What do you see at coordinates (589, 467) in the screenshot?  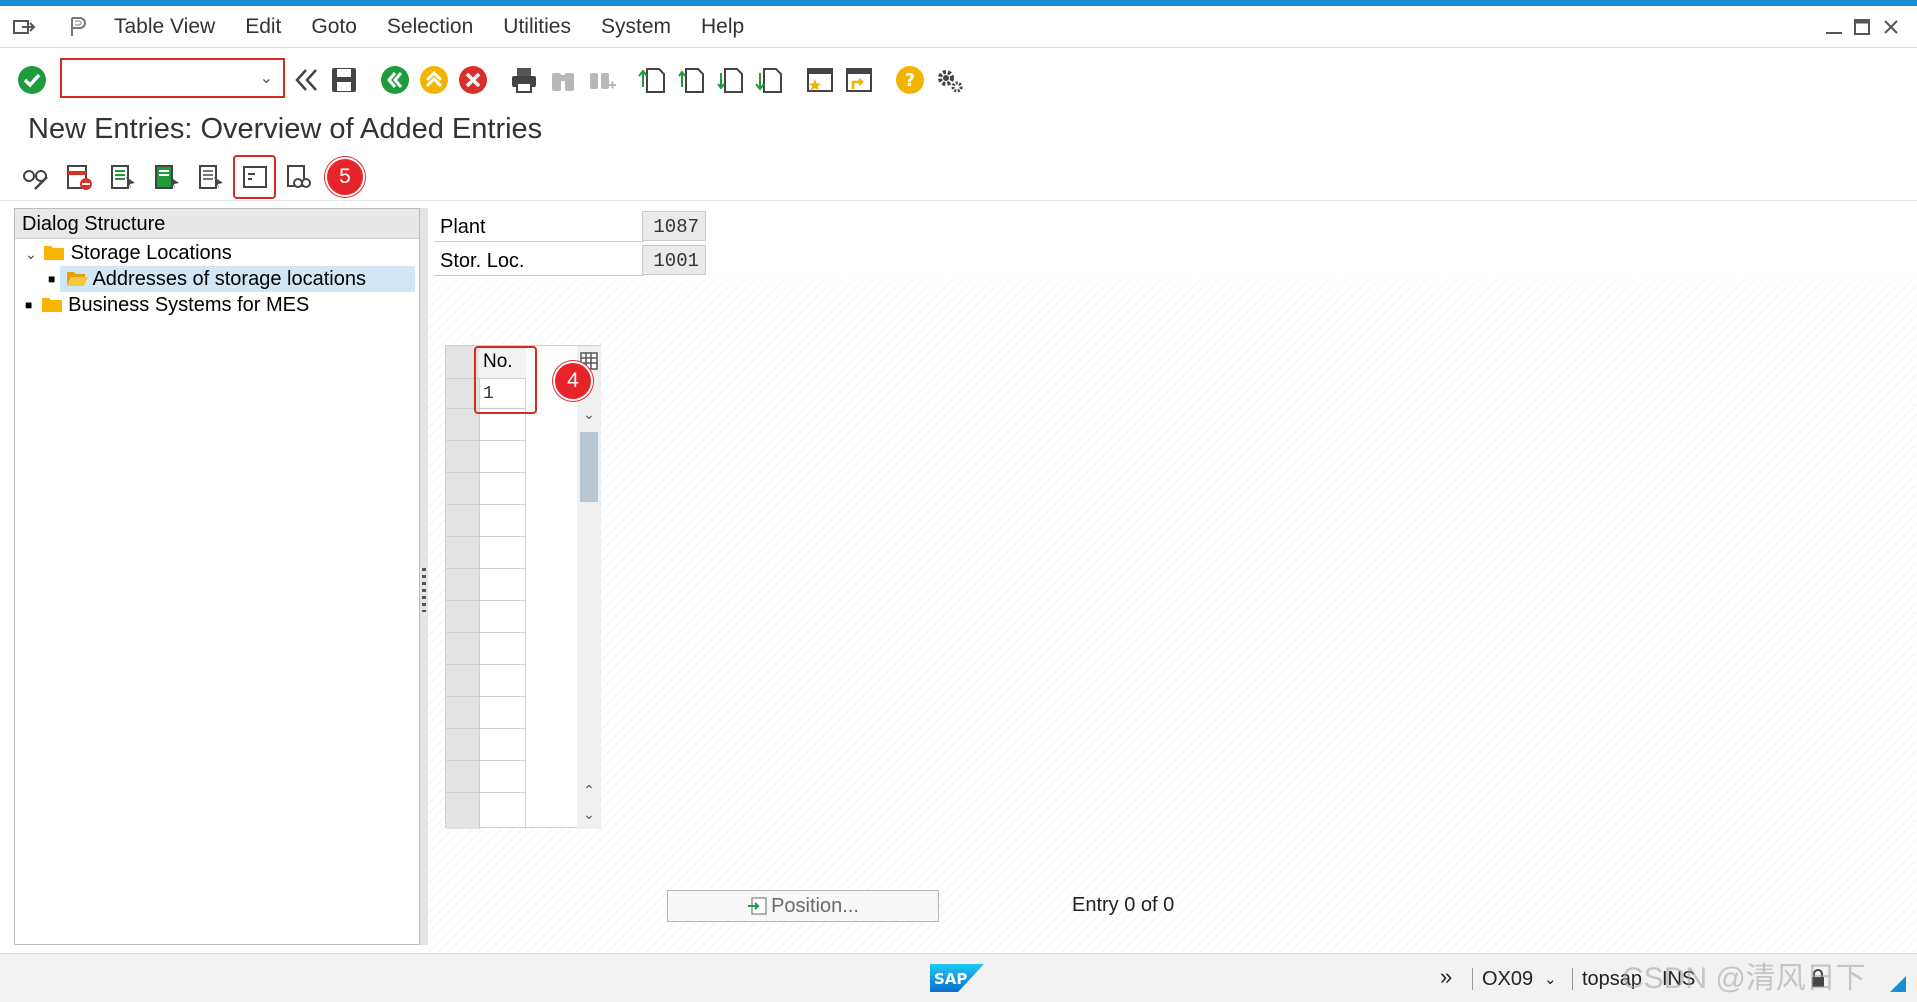 I see `scroll-thumb` at bounding box center [589, 467].